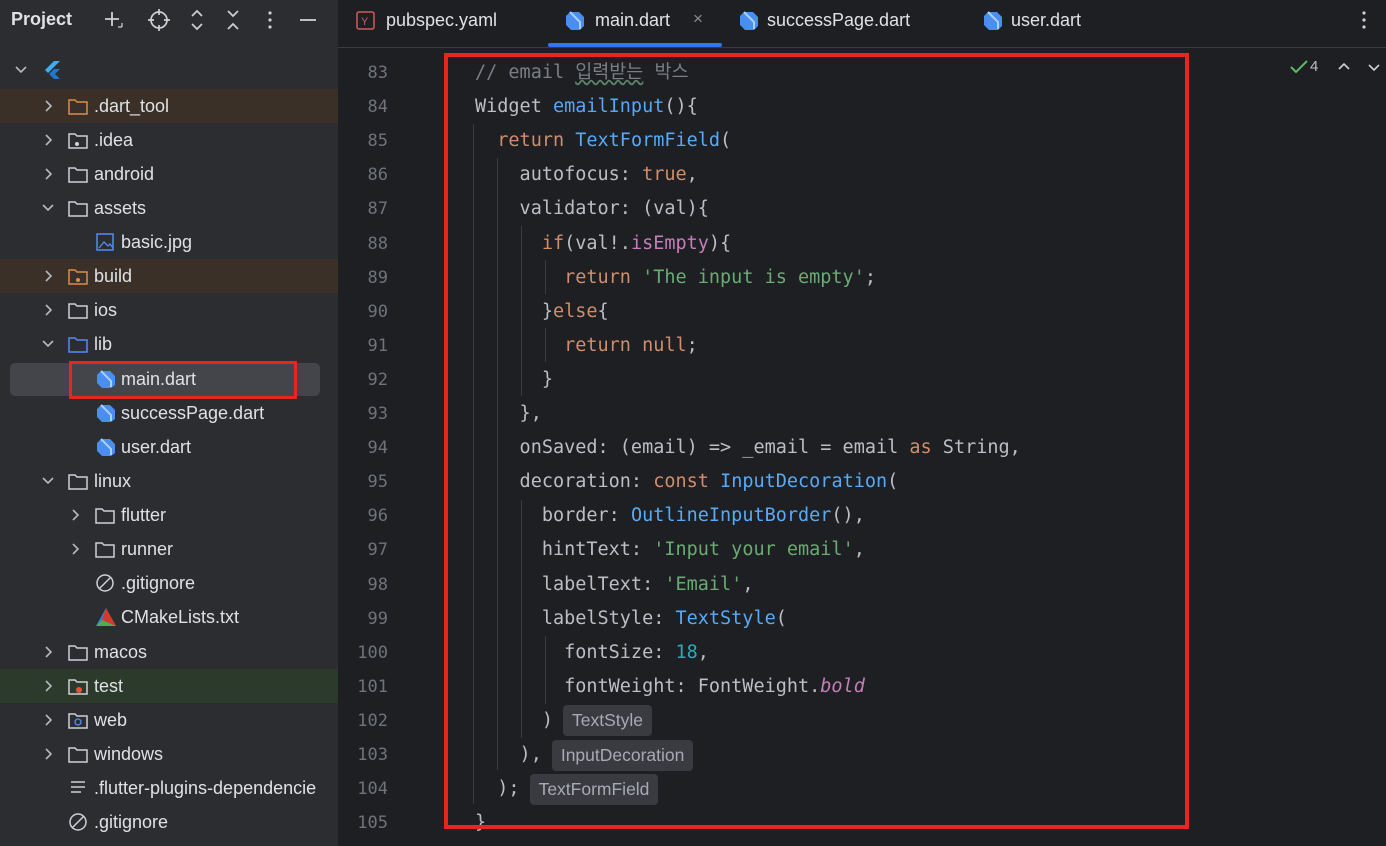 This screenshot has width=1386, height=846. Describe the element at coordinates (78, 686) in the screenshot. I see `folder-test-icon` at that location.